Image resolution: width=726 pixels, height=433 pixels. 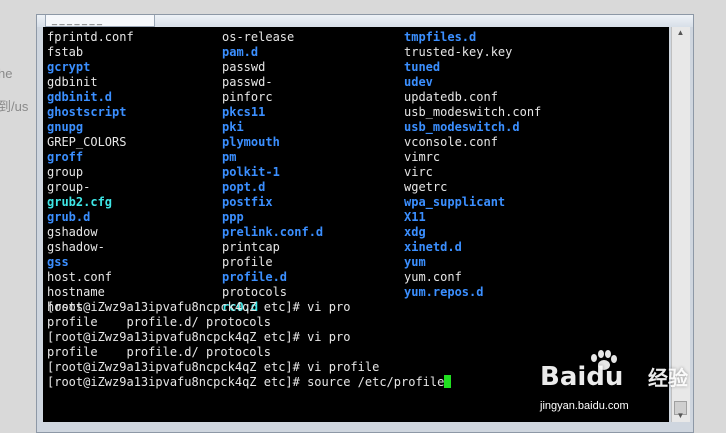 What do you see at coordinates (90, 37) in the screenshot?
I see `listing-entry: fprintd.conf` at bounding box center [90, 37].